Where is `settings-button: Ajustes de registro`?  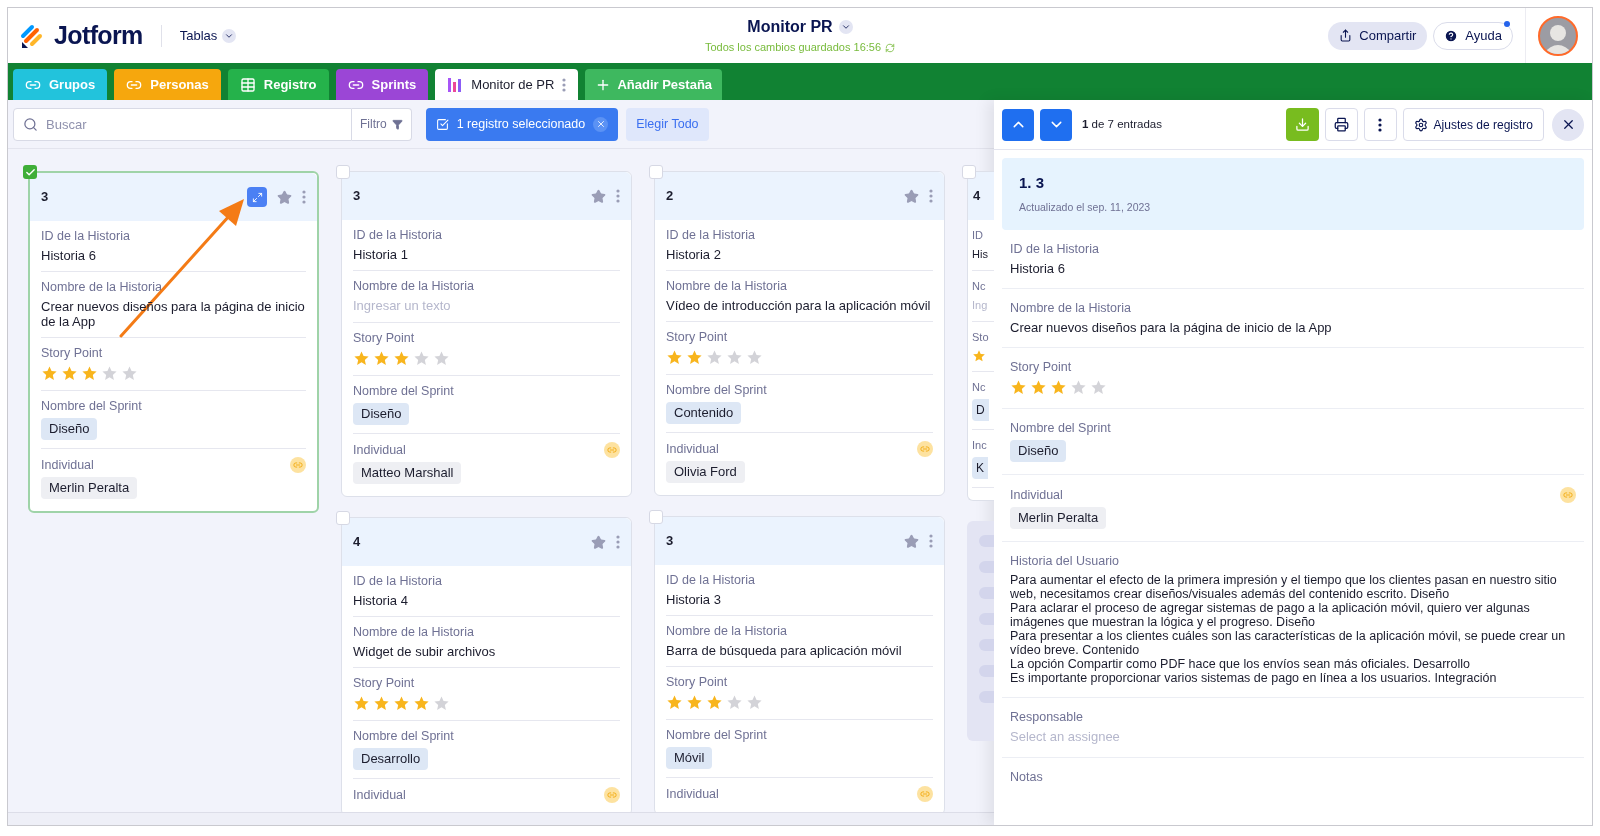
settings-button: Ajustes de registro is located at coordinates (1473, 124).